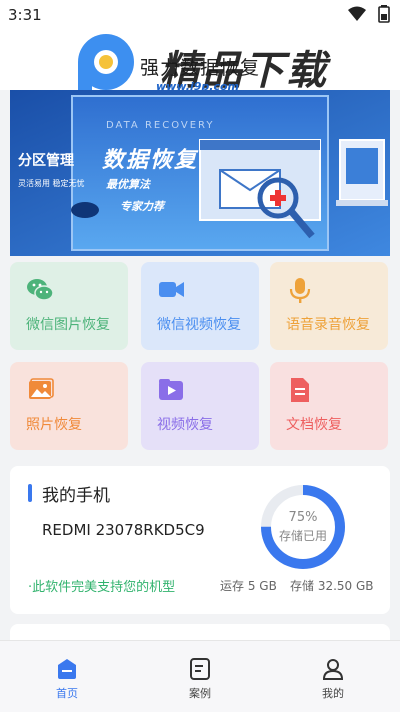 This screenshot has width=400, height=712. Describe the element at coordinates (200, 62) in the screenshot. I see `title-bar: 强力数据恢复 精品下载 www.j9p.com` at that location.